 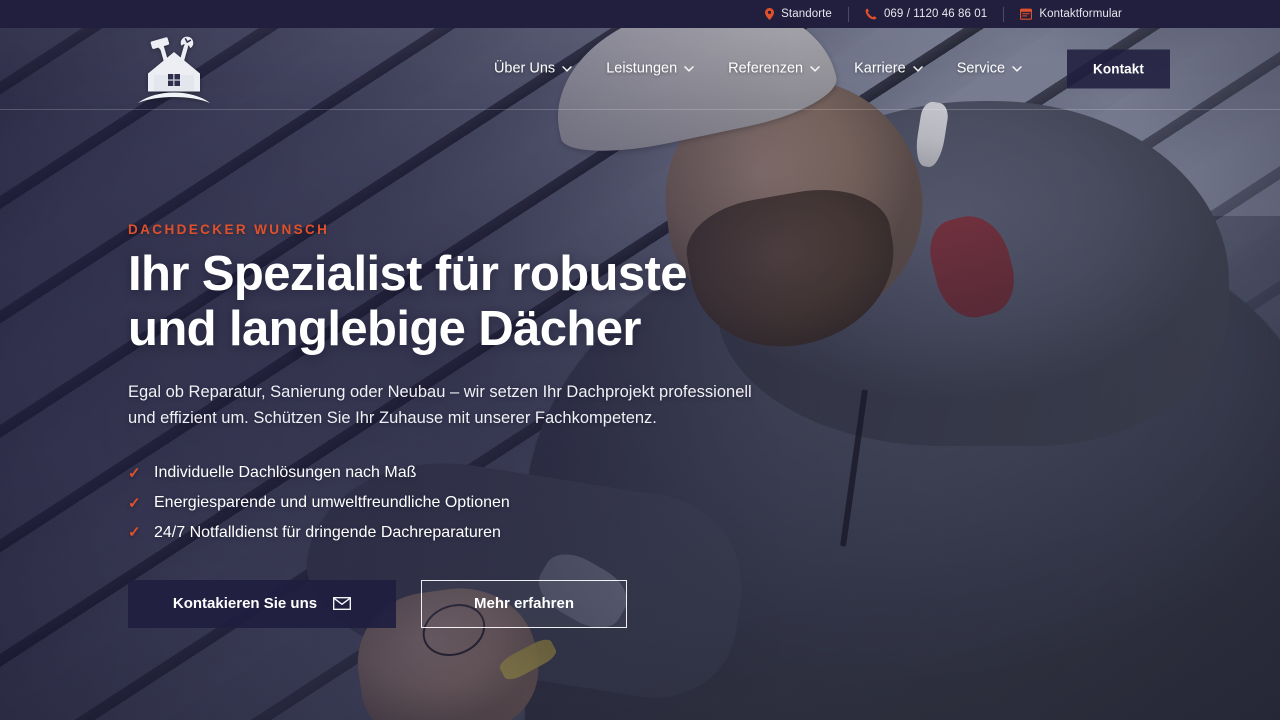 I want to click on hero-primary-cta-button: Kontakieren Sie uns, so click(x=262, y=603).